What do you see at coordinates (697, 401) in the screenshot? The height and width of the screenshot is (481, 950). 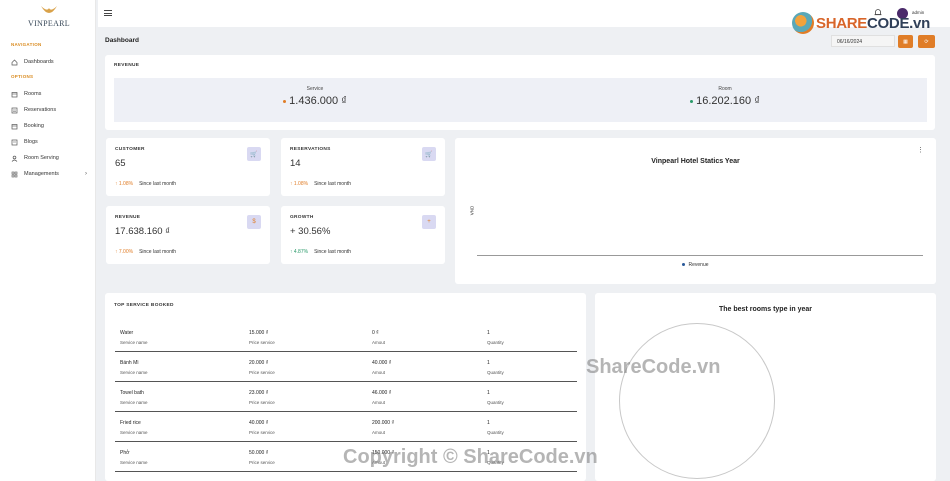 I see `rooms-pie-chart` at bounding box center [697, 401].